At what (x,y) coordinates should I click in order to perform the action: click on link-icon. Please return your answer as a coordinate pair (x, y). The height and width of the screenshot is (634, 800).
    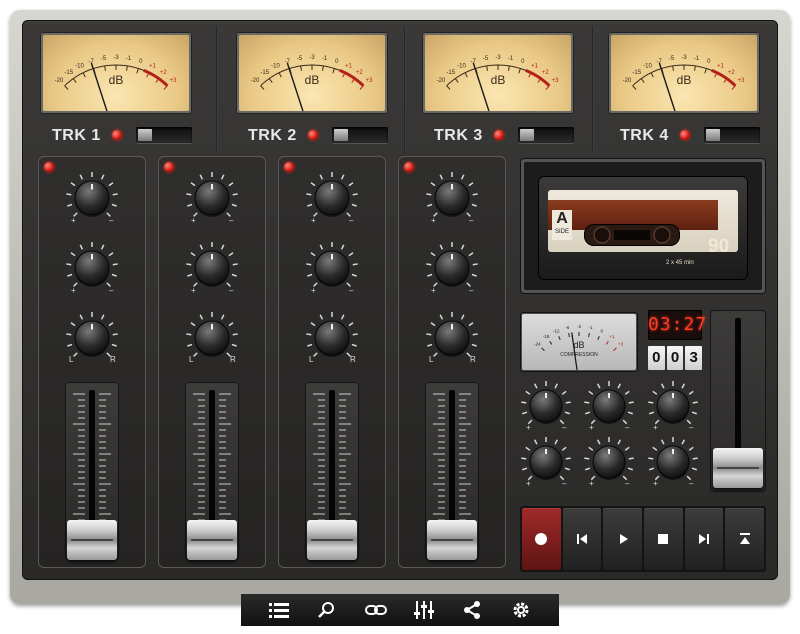
    Looking at the image, I should click on (375, 610).